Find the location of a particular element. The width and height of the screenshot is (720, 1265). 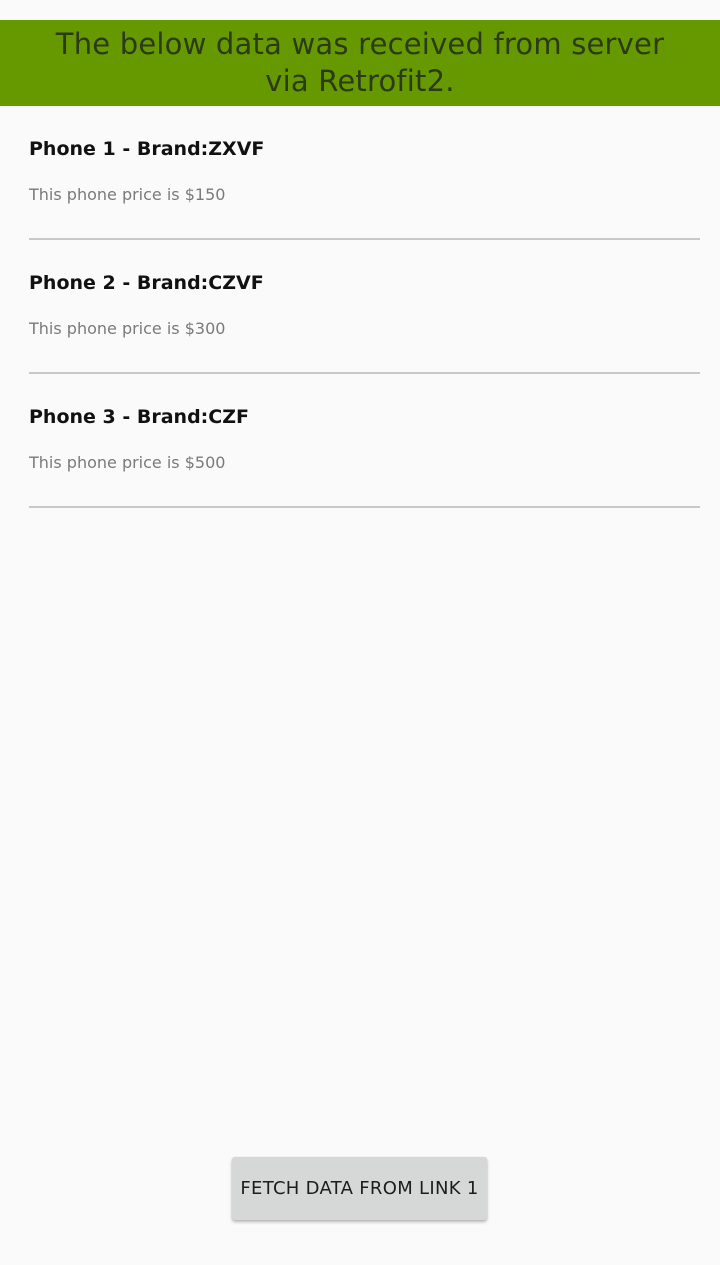

header-line-2: via Retrofit2. is located at coordinates (360, 81).